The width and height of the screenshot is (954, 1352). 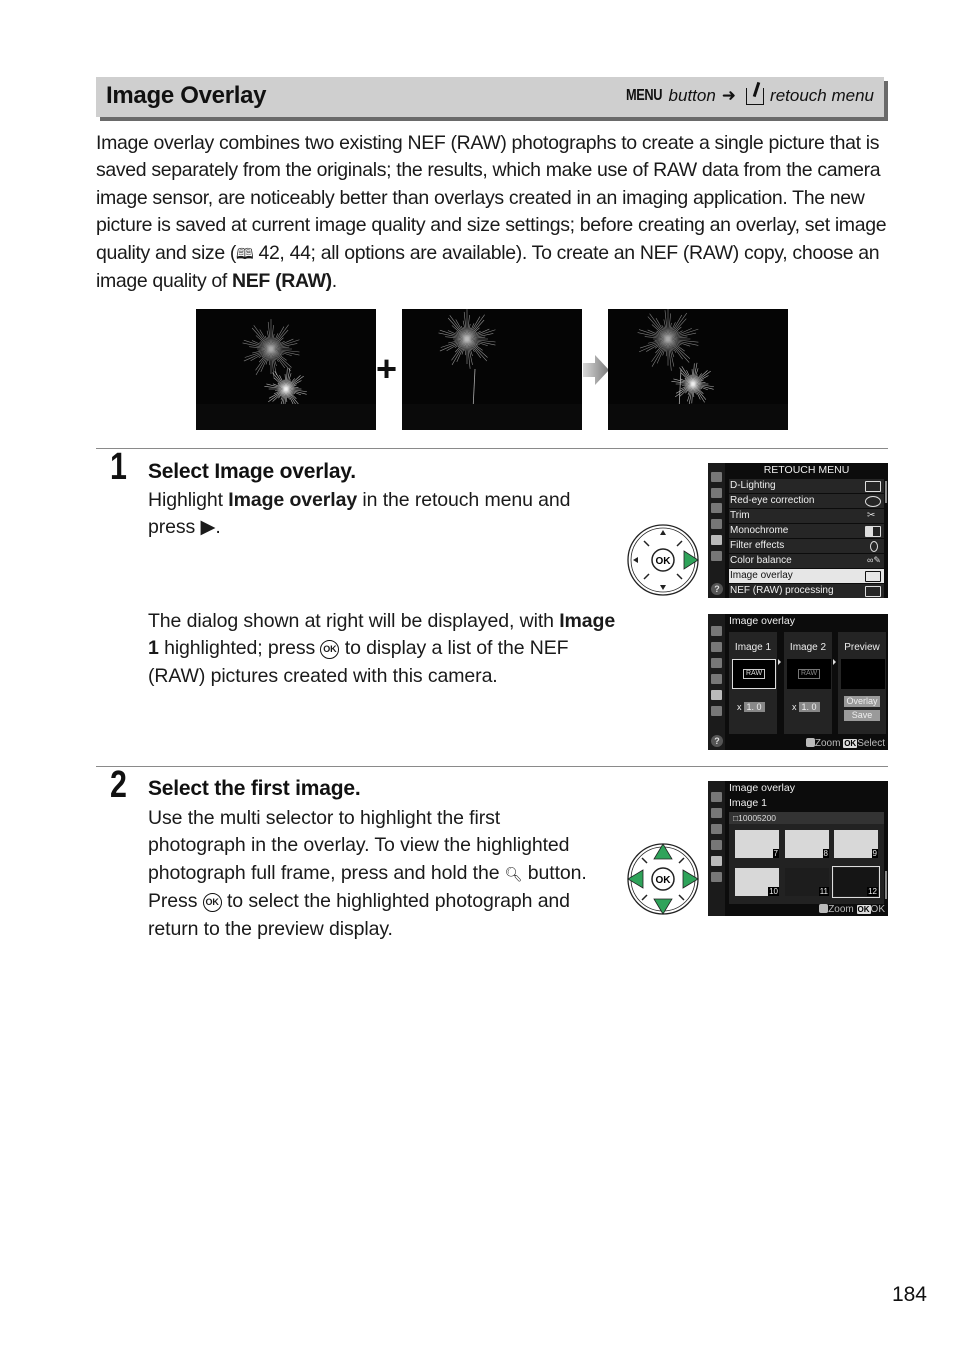 I want to click on menu-item-label: Red-eye correction, so click(x=772, y=500).